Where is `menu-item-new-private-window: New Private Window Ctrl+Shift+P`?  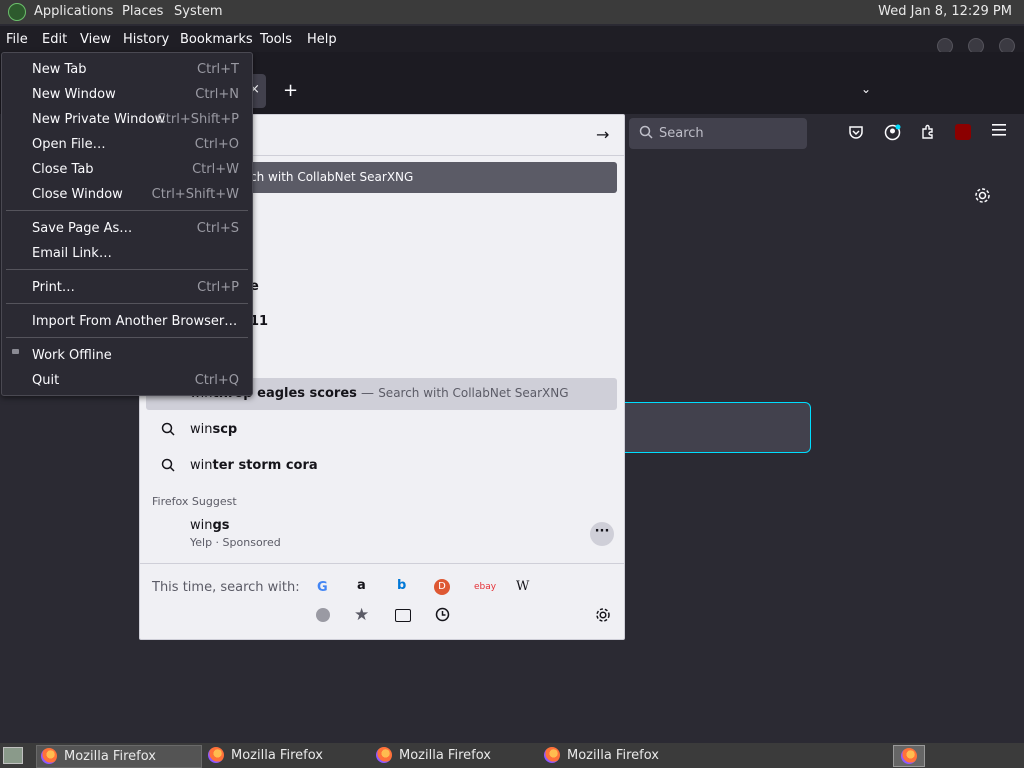
menu-item-new-private-window: New Private Window Ctrl+Shift+P is located at coordinates (127, 119).